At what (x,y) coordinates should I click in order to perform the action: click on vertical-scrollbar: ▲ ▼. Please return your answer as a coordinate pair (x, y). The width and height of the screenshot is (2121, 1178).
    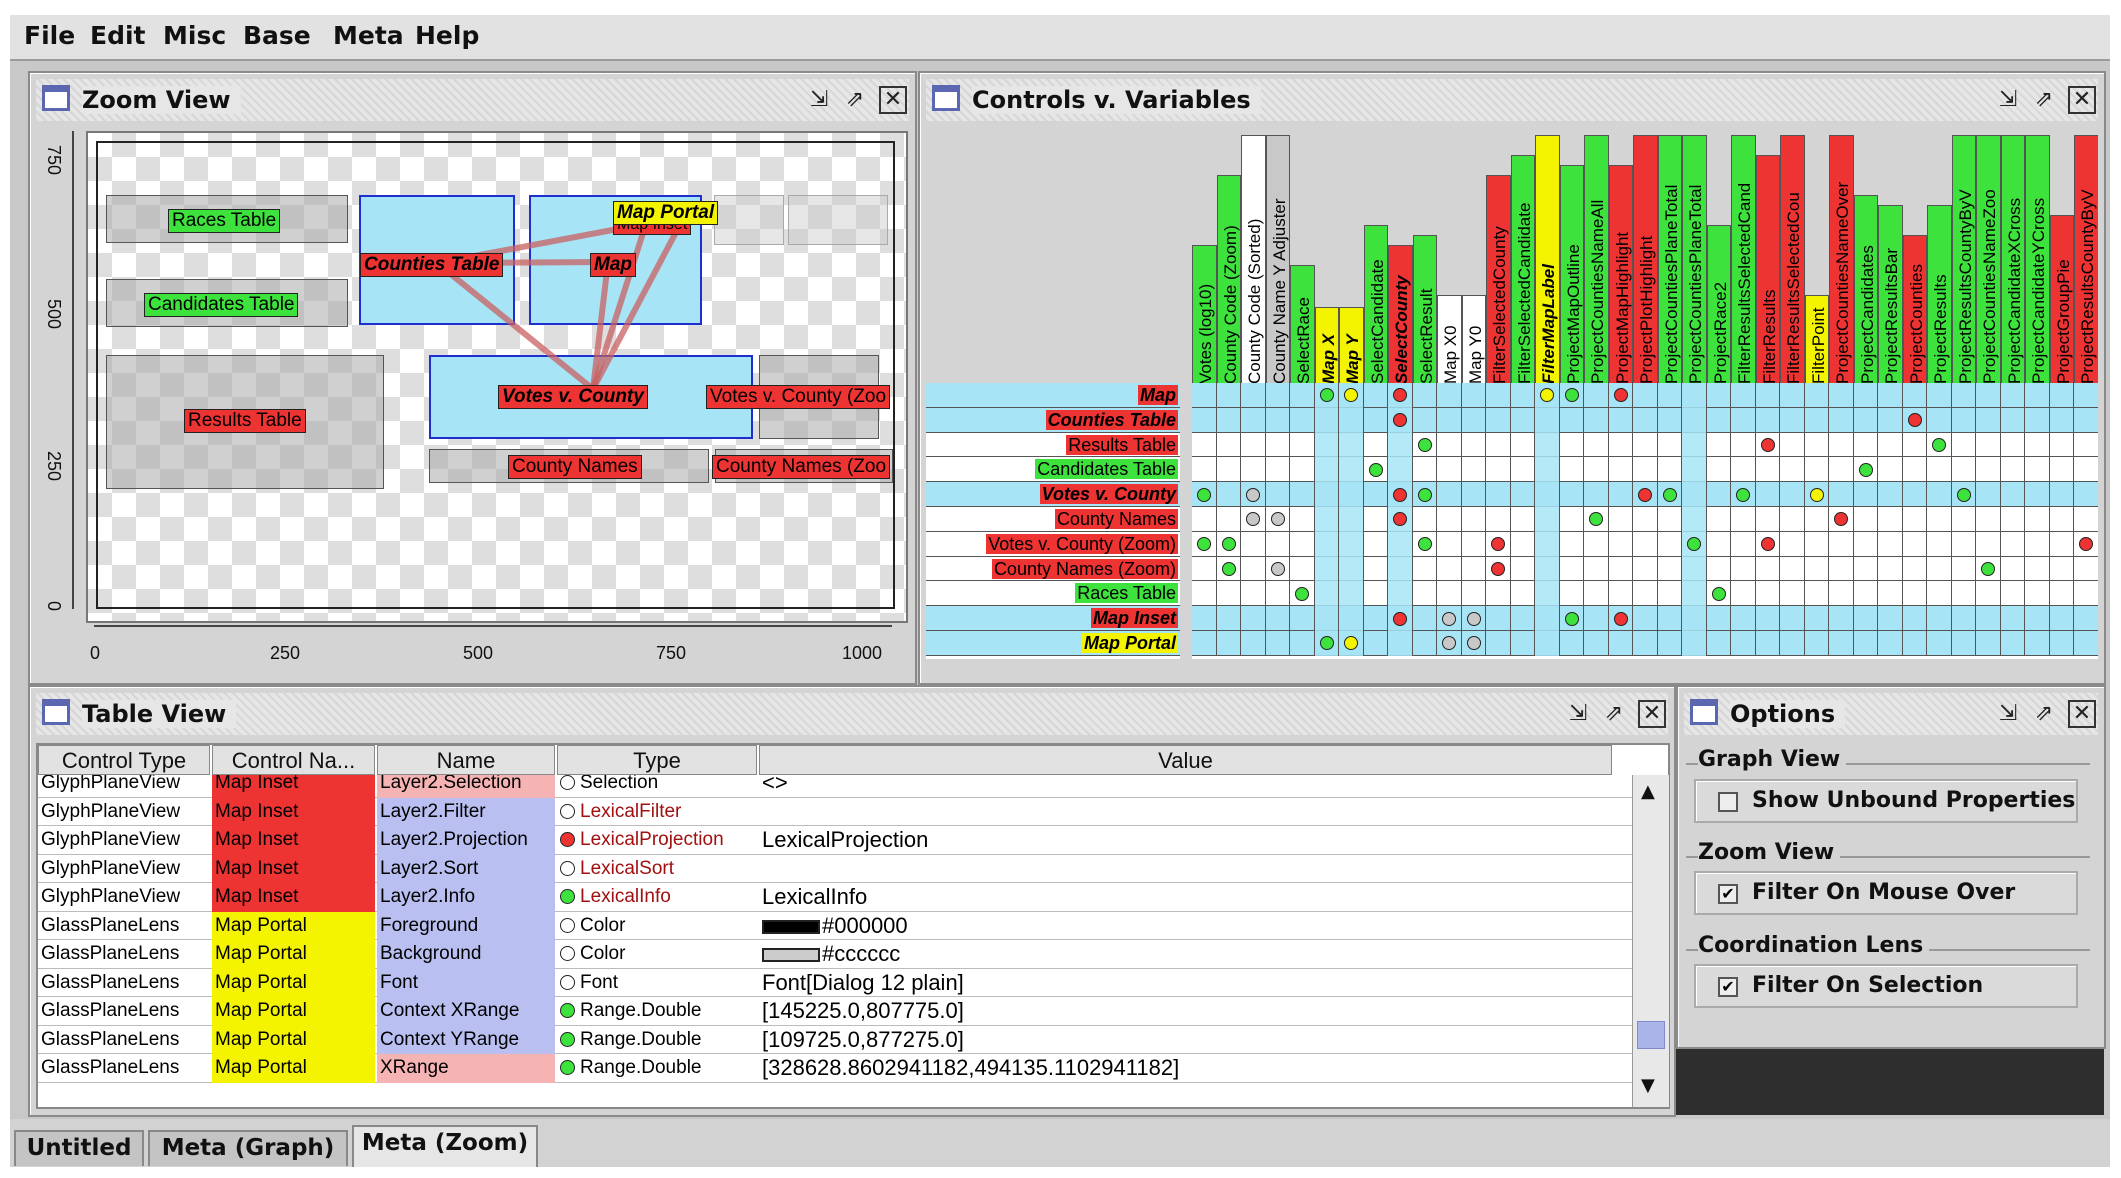
    Looking at the image, I should click on (1650, 941).